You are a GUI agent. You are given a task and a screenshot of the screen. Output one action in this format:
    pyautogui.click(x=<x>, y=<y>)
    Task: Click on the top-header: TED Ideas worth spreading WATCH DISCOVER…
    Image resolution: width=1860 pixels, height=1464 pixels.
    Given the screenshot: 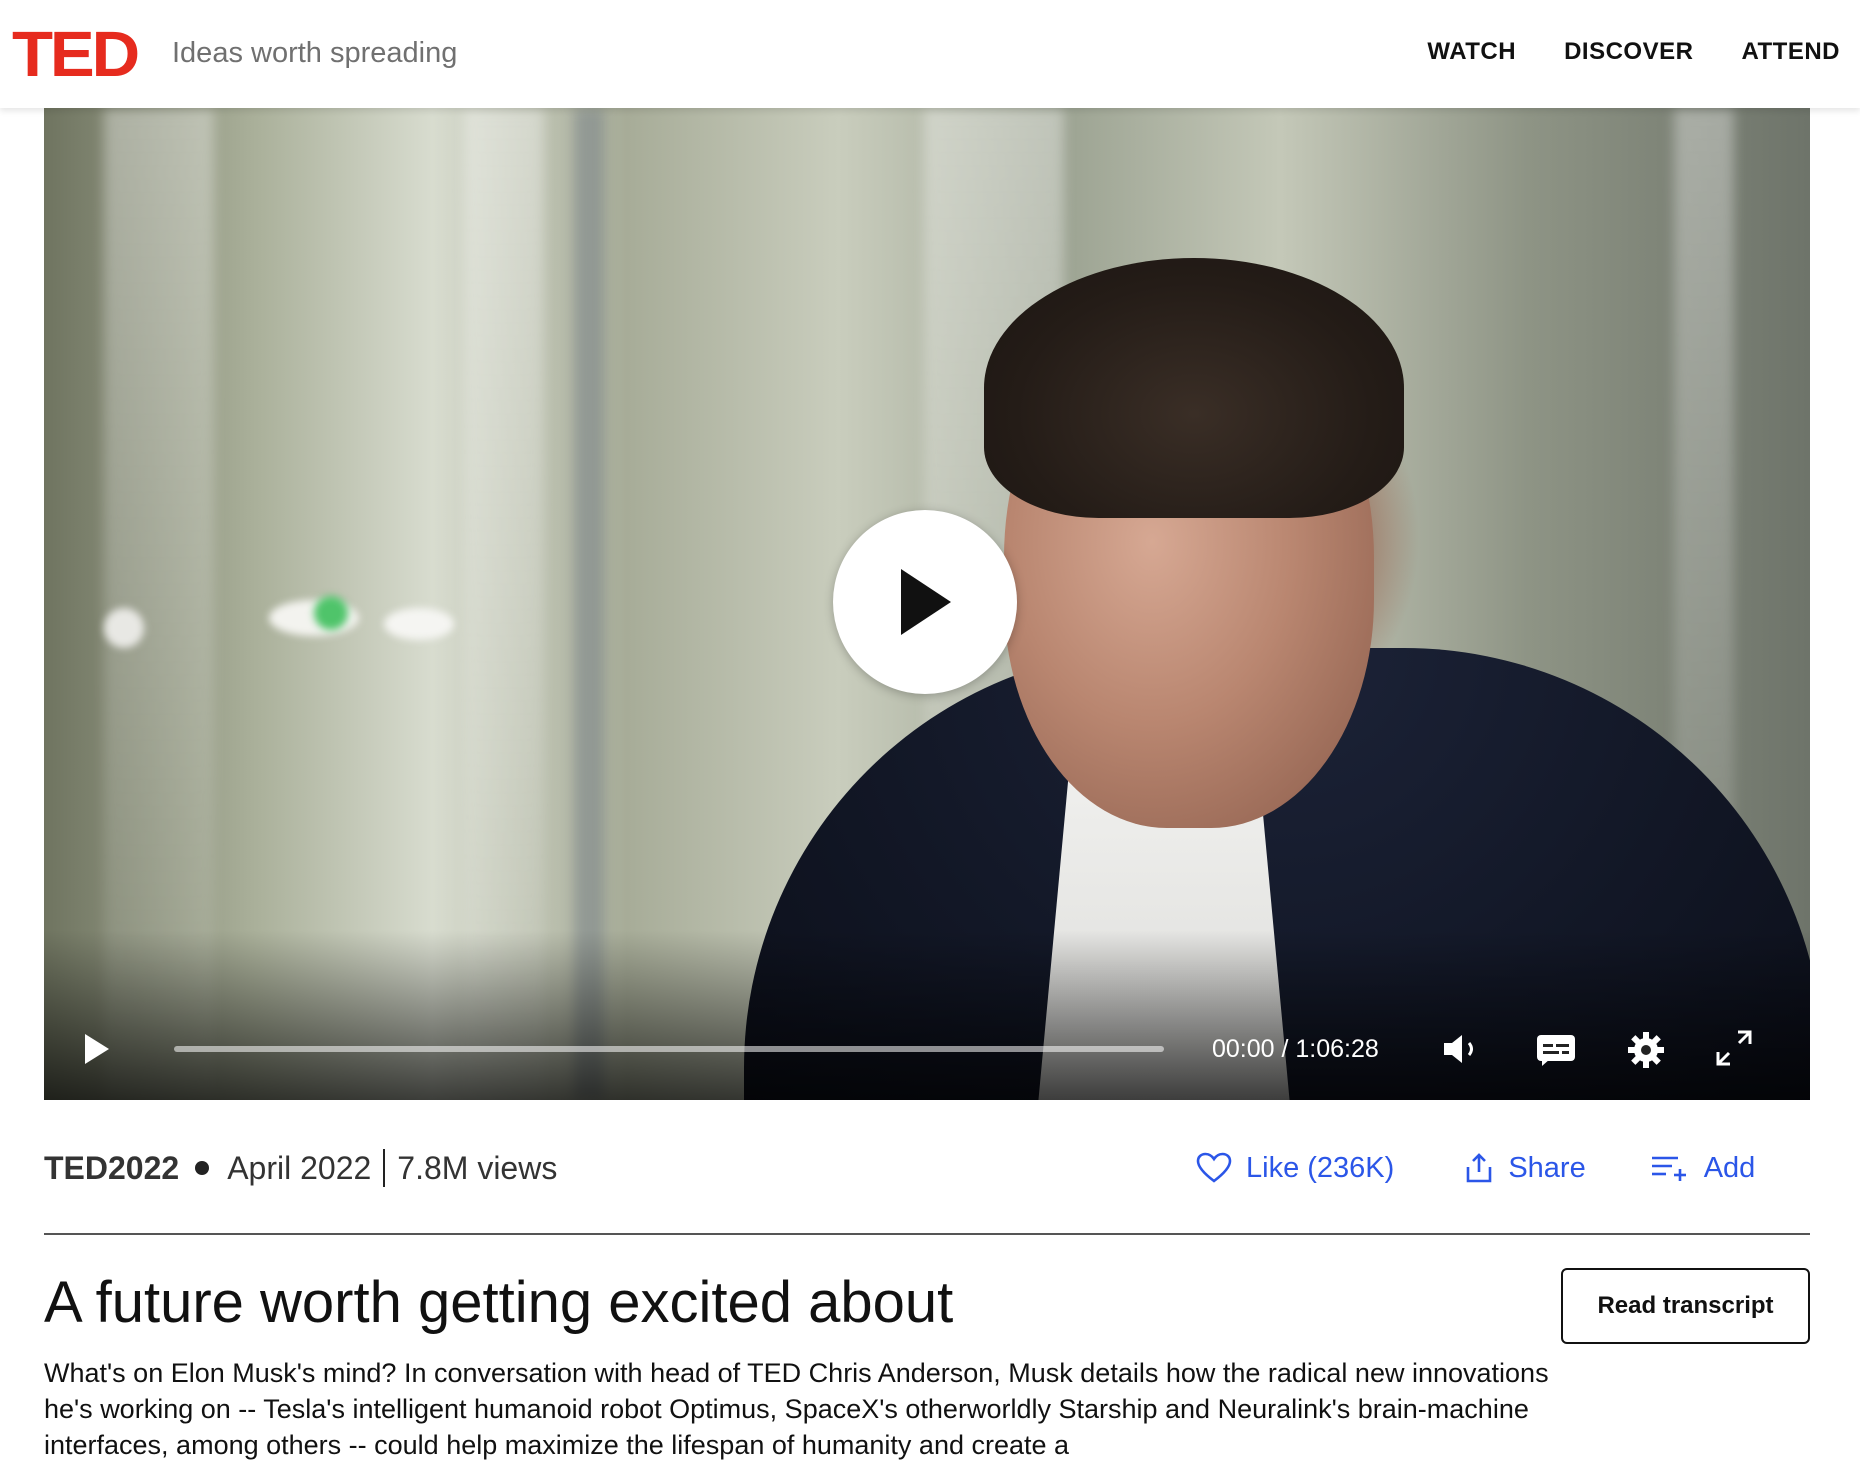 What is the action you would take?
    pyautogui.click(x=930, y=54)
    